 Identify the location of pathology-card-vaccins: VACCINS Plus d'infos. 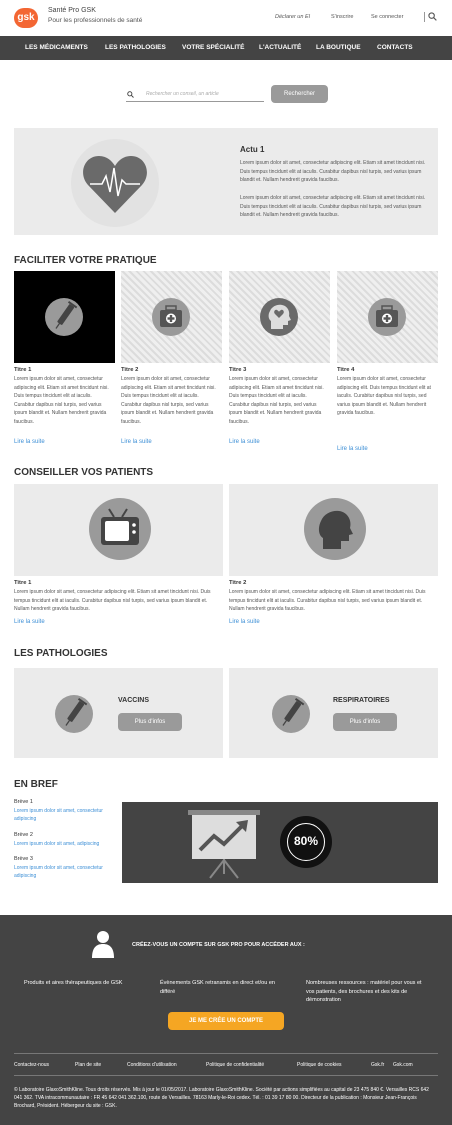
(118, 713).